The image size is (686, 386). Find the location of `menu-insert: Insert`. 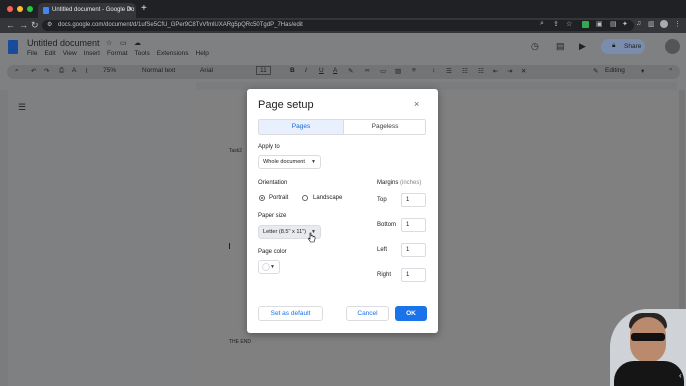

menu-insert: Insert is located at coordinates (92, 53).